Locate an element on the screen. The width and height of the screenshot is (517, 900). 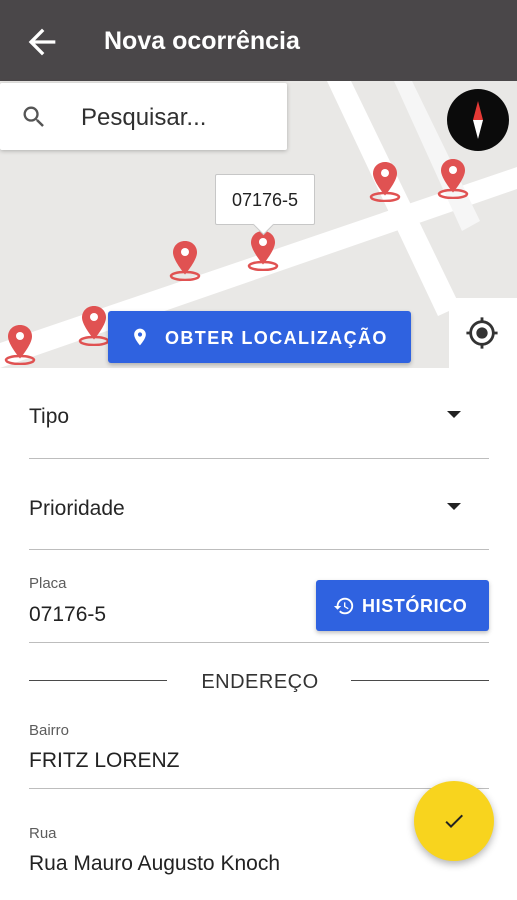
compass-icon is located at coordinates (478, 120).